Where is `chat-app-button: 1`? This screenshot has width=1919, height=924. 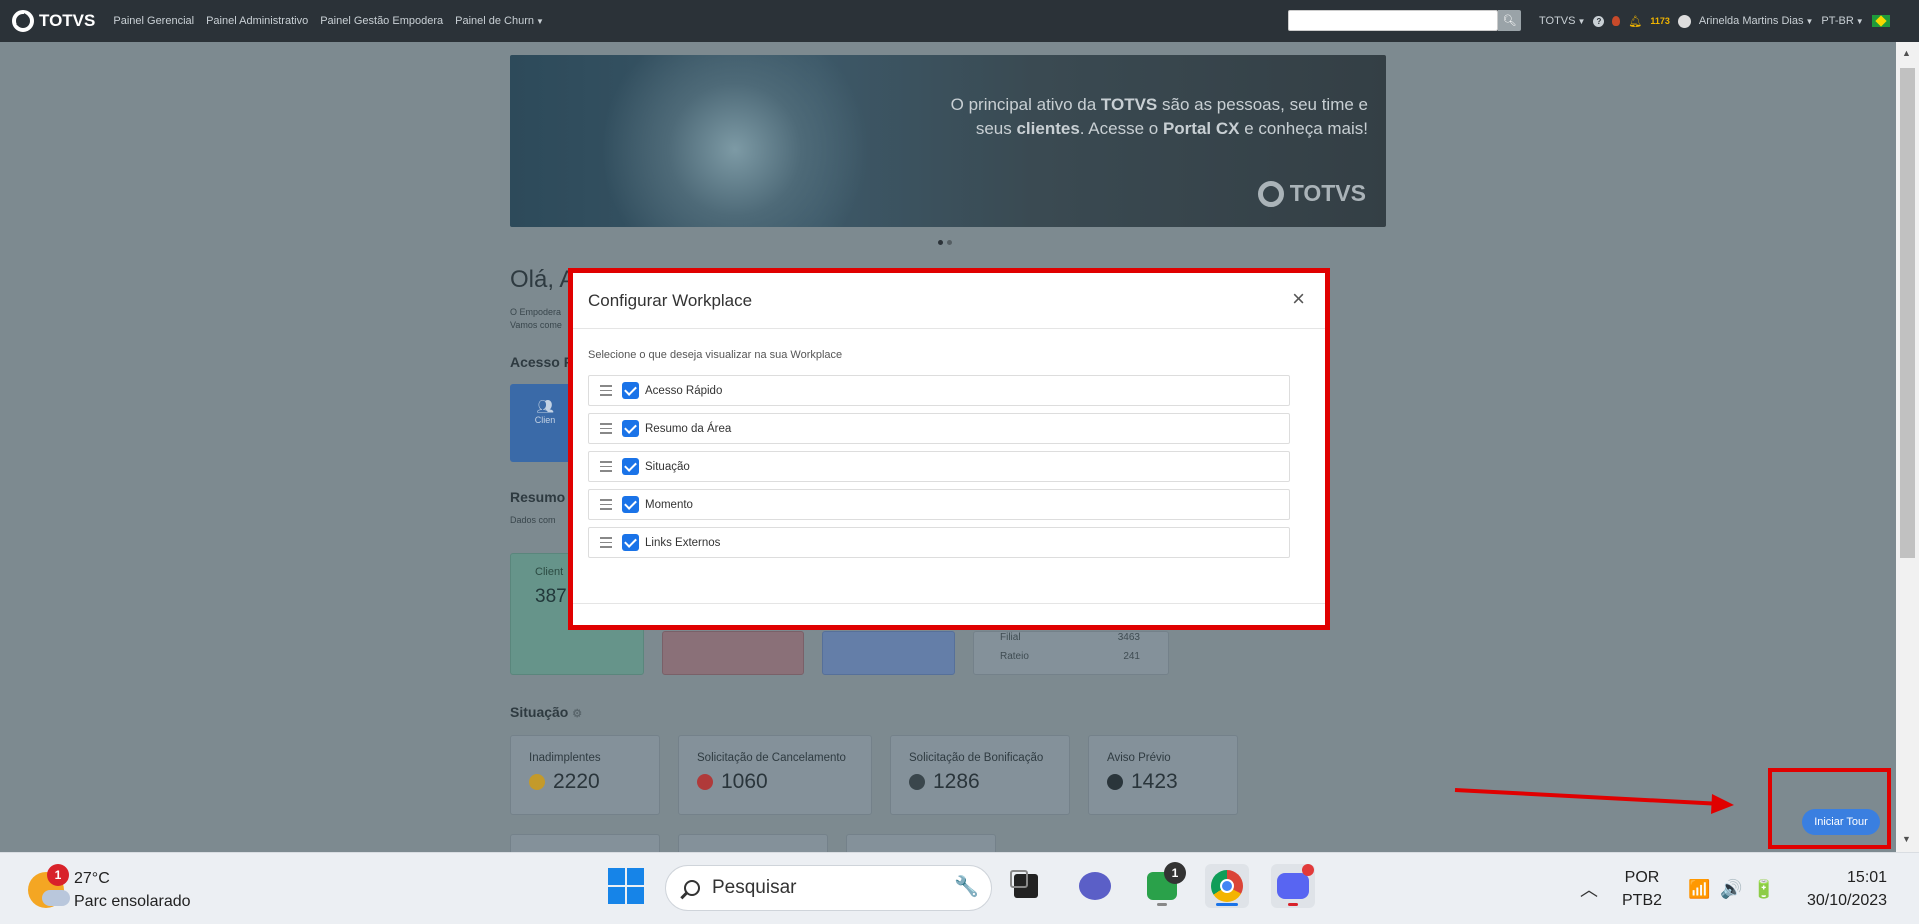 chat-app-button: 1 is located at coordinates (1163, 885).